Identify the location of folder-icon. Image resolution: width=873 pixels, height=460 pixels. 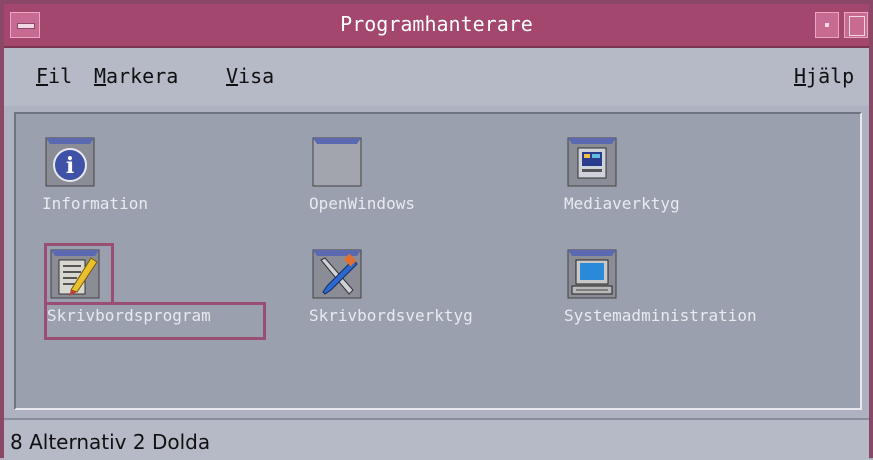
(337, 162).